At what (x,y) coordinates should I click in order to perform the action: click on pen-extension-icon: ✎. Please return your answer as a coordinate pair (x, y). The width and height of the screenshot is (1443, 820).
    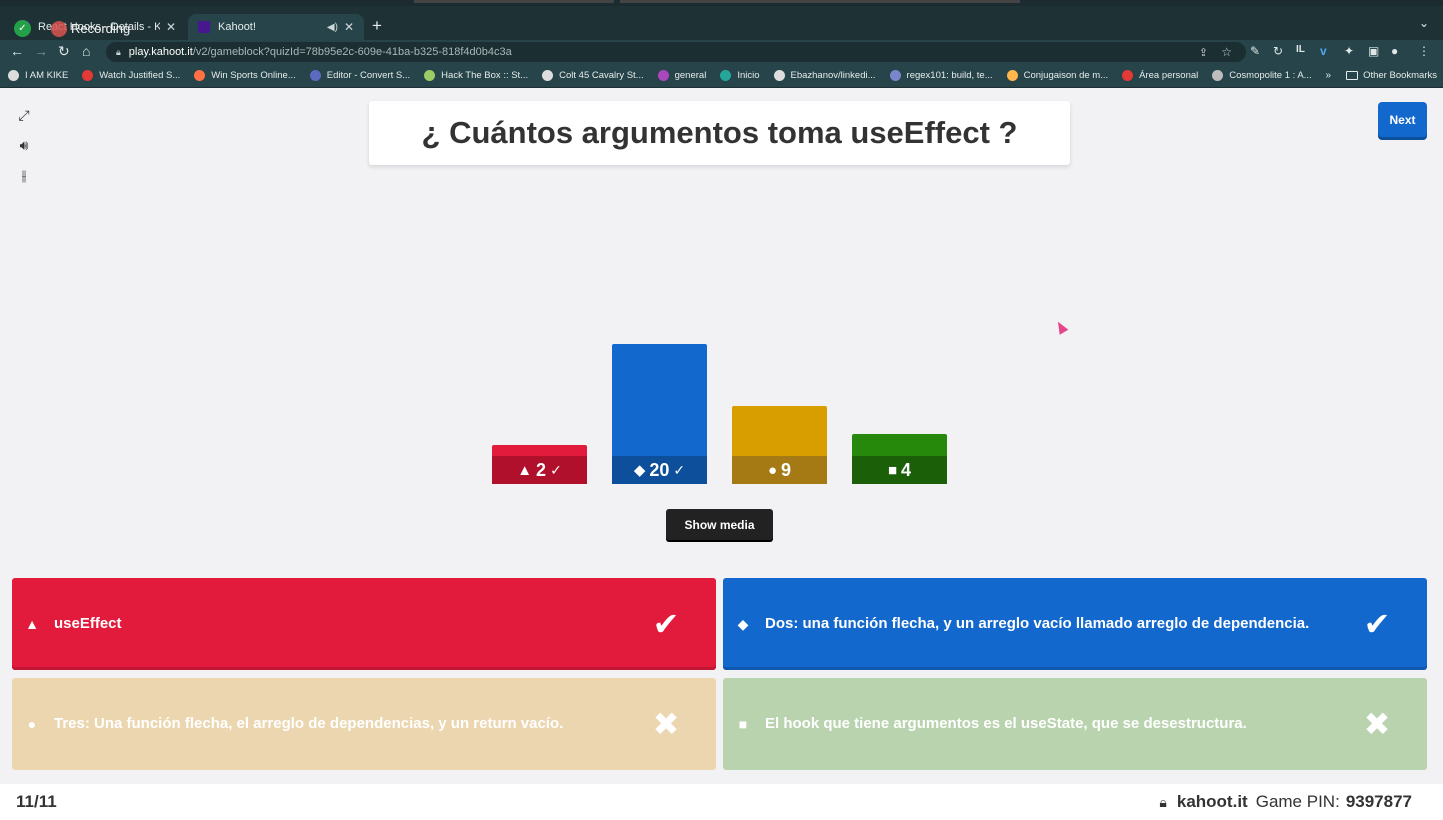
    Looking at the image, I should click on (1255, 51).